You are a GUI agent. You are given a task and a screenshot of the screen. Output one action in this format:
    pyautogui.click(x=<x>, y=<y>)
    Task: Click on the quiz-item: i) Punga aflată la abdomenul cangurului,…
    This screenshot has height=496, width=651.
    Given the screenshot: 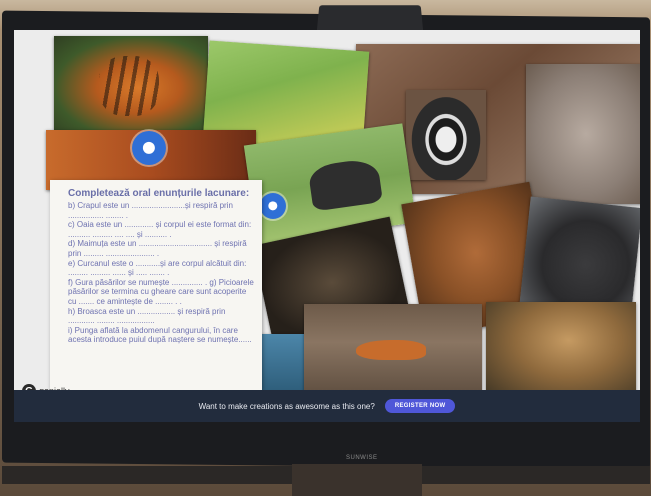 What is the action you would take?
    pyautogui.click(x=160, y=335)
    